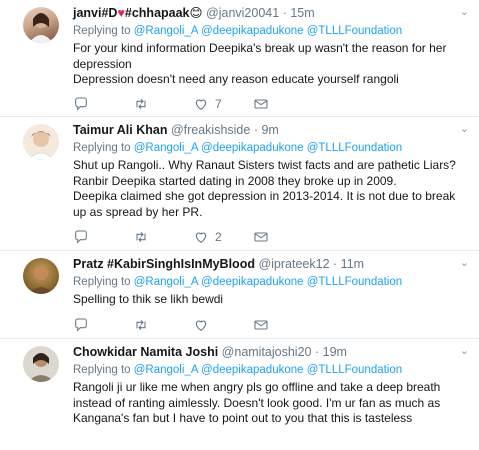 The width and height of the screenshot is (479, 450). I want to click on tweet-text: Spelling to thik se likh bewdi, so click(272, 300).